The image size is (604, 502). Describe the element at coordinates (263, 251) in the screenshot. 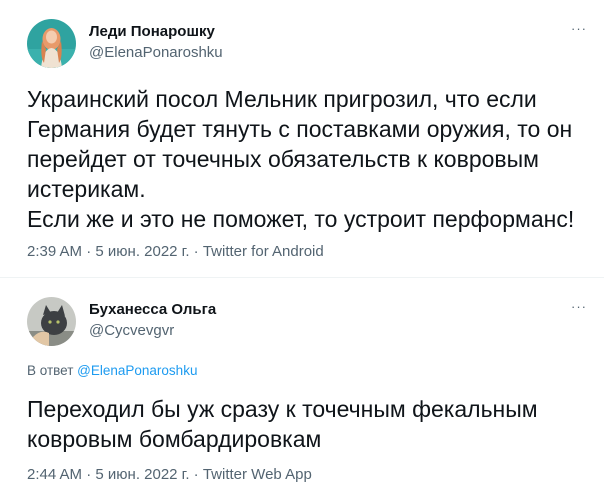

I see `tweet-source: Twitter for Android` at that location.